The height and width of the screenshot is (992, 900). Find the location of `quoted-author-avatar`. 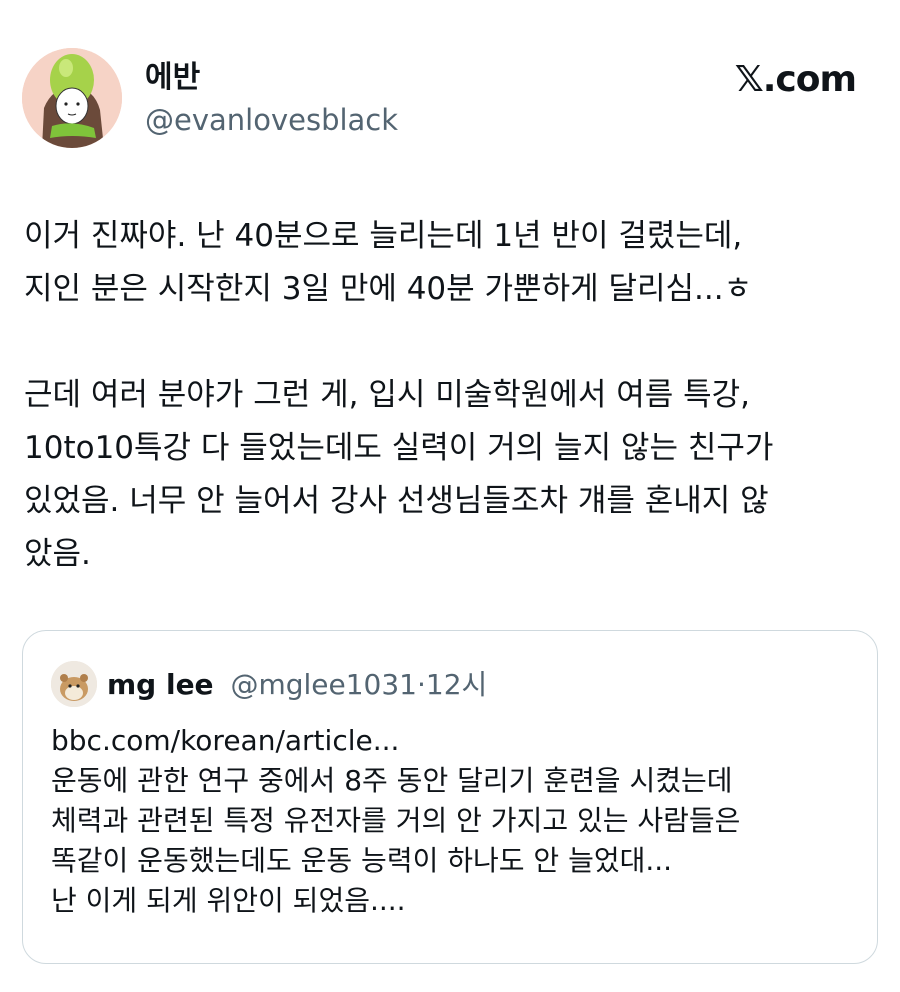

quoted-author-avatar is located at coordinates (74, 684).